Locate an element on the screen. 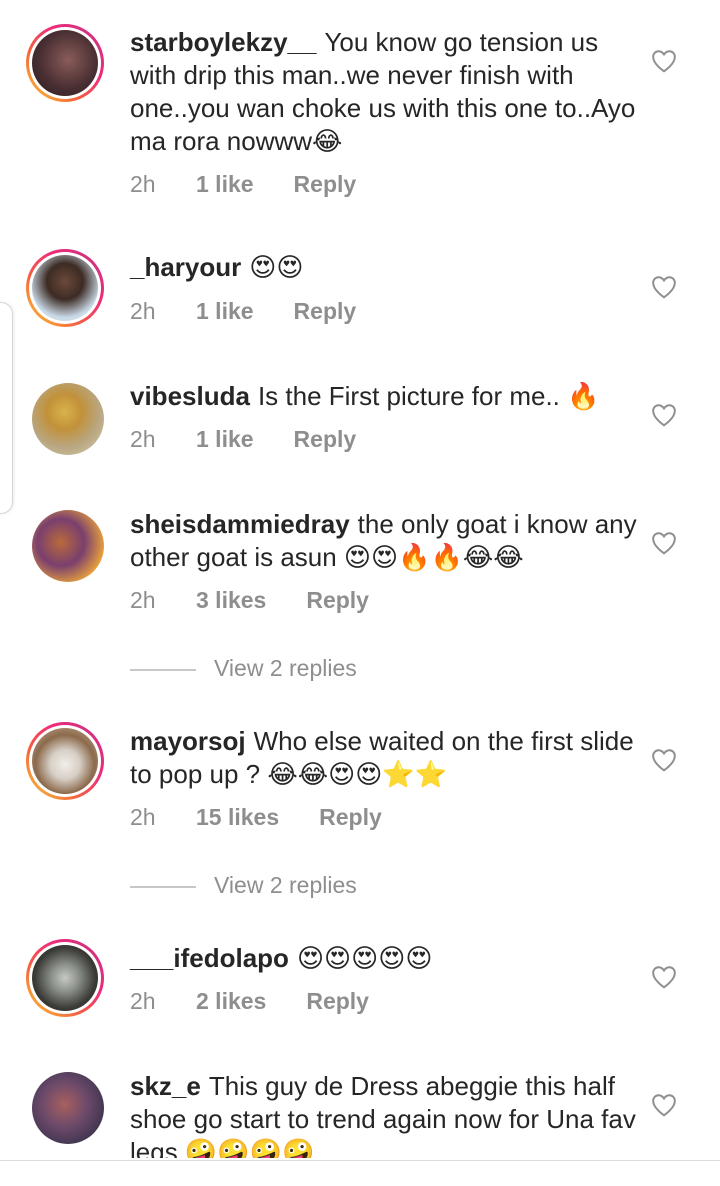 The width and height of the screenshot is (720, 1186). comment-text-block: vibesluda Is the First picture for me.. 🔥 is located at coordinates (385, 396).